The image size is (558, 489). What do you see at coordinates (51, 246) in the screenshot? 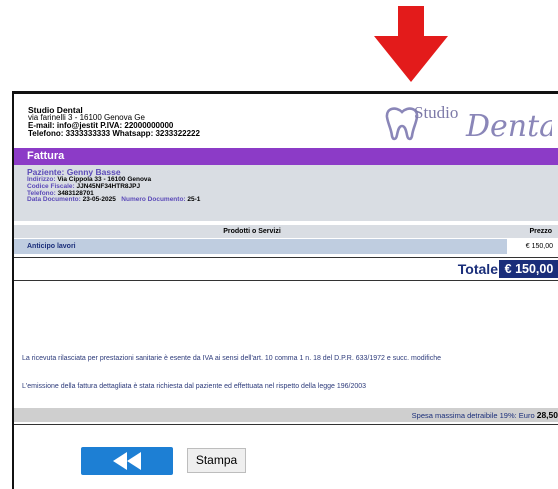
I see `item-description: Anticipo lavori` at bounding box center [51, 246].